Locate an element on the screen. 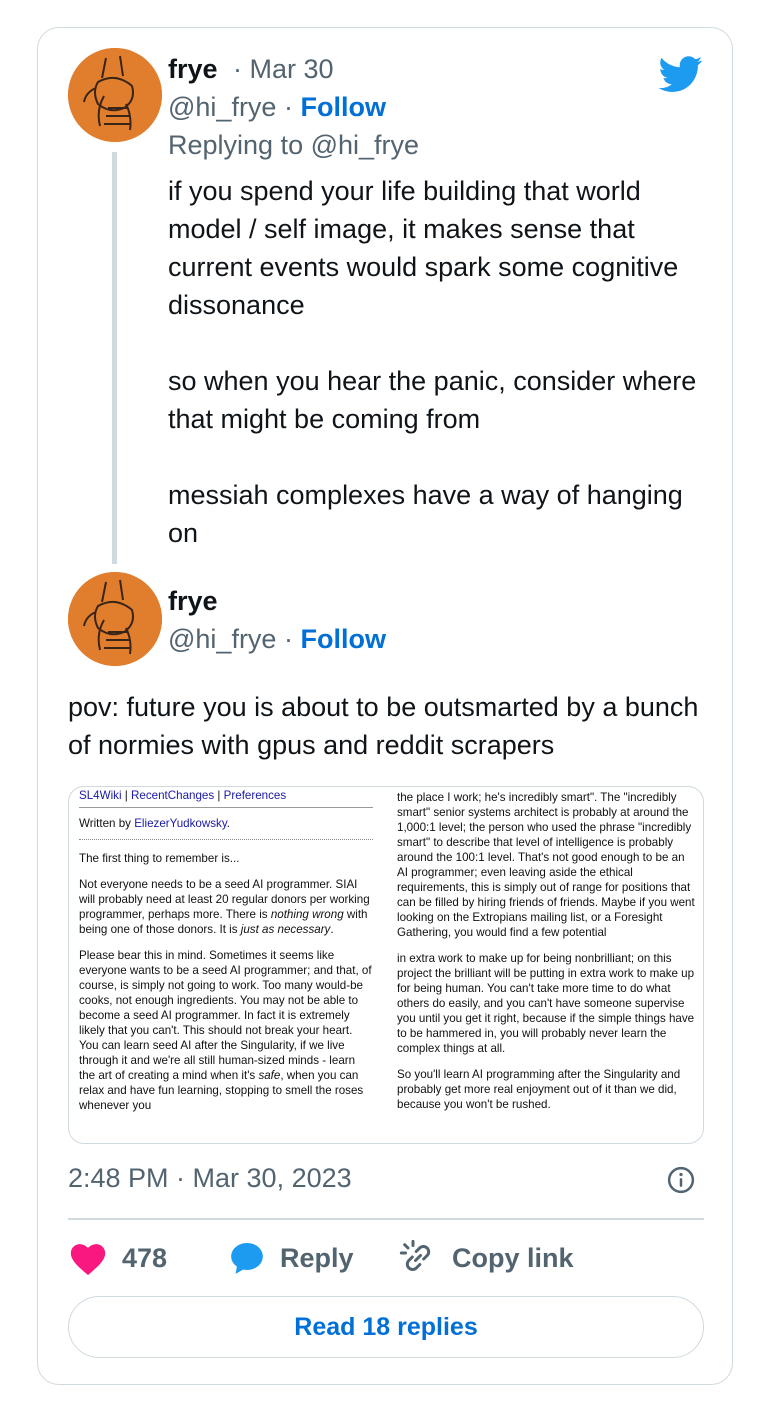 The image size is (768, 1412). read-replies-button: Read 18 replies is located at coordinates (386, 1327).